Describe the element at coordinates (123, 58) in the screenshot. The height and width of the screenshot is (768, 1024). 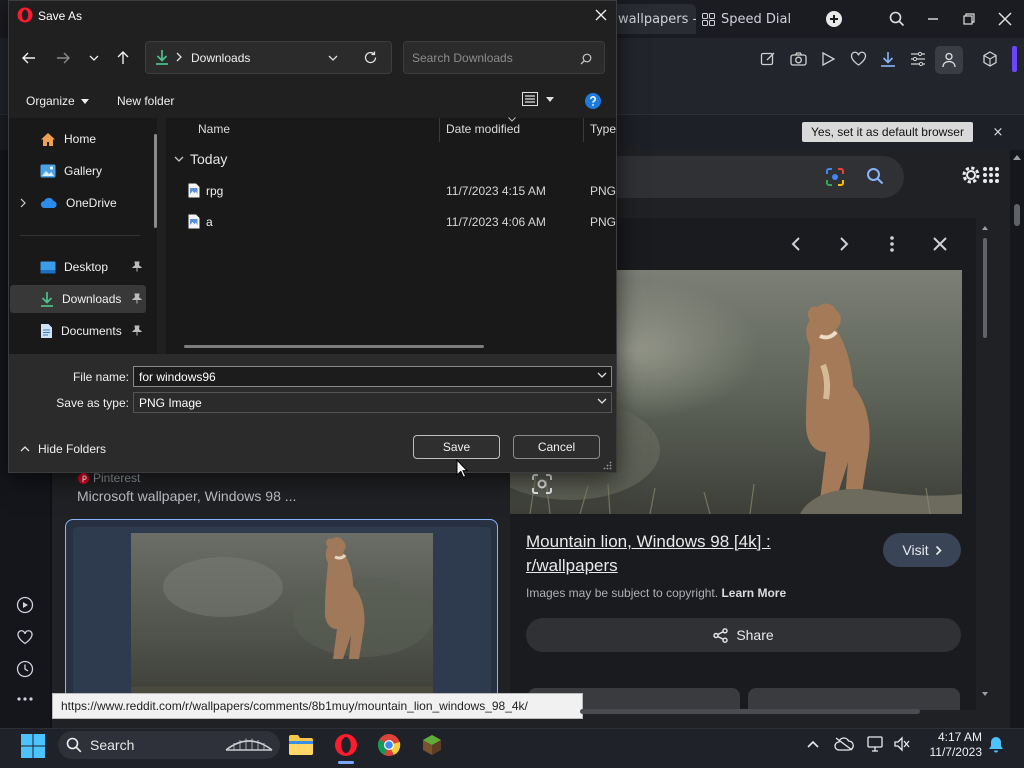
I see `up-folder-button` at that location.